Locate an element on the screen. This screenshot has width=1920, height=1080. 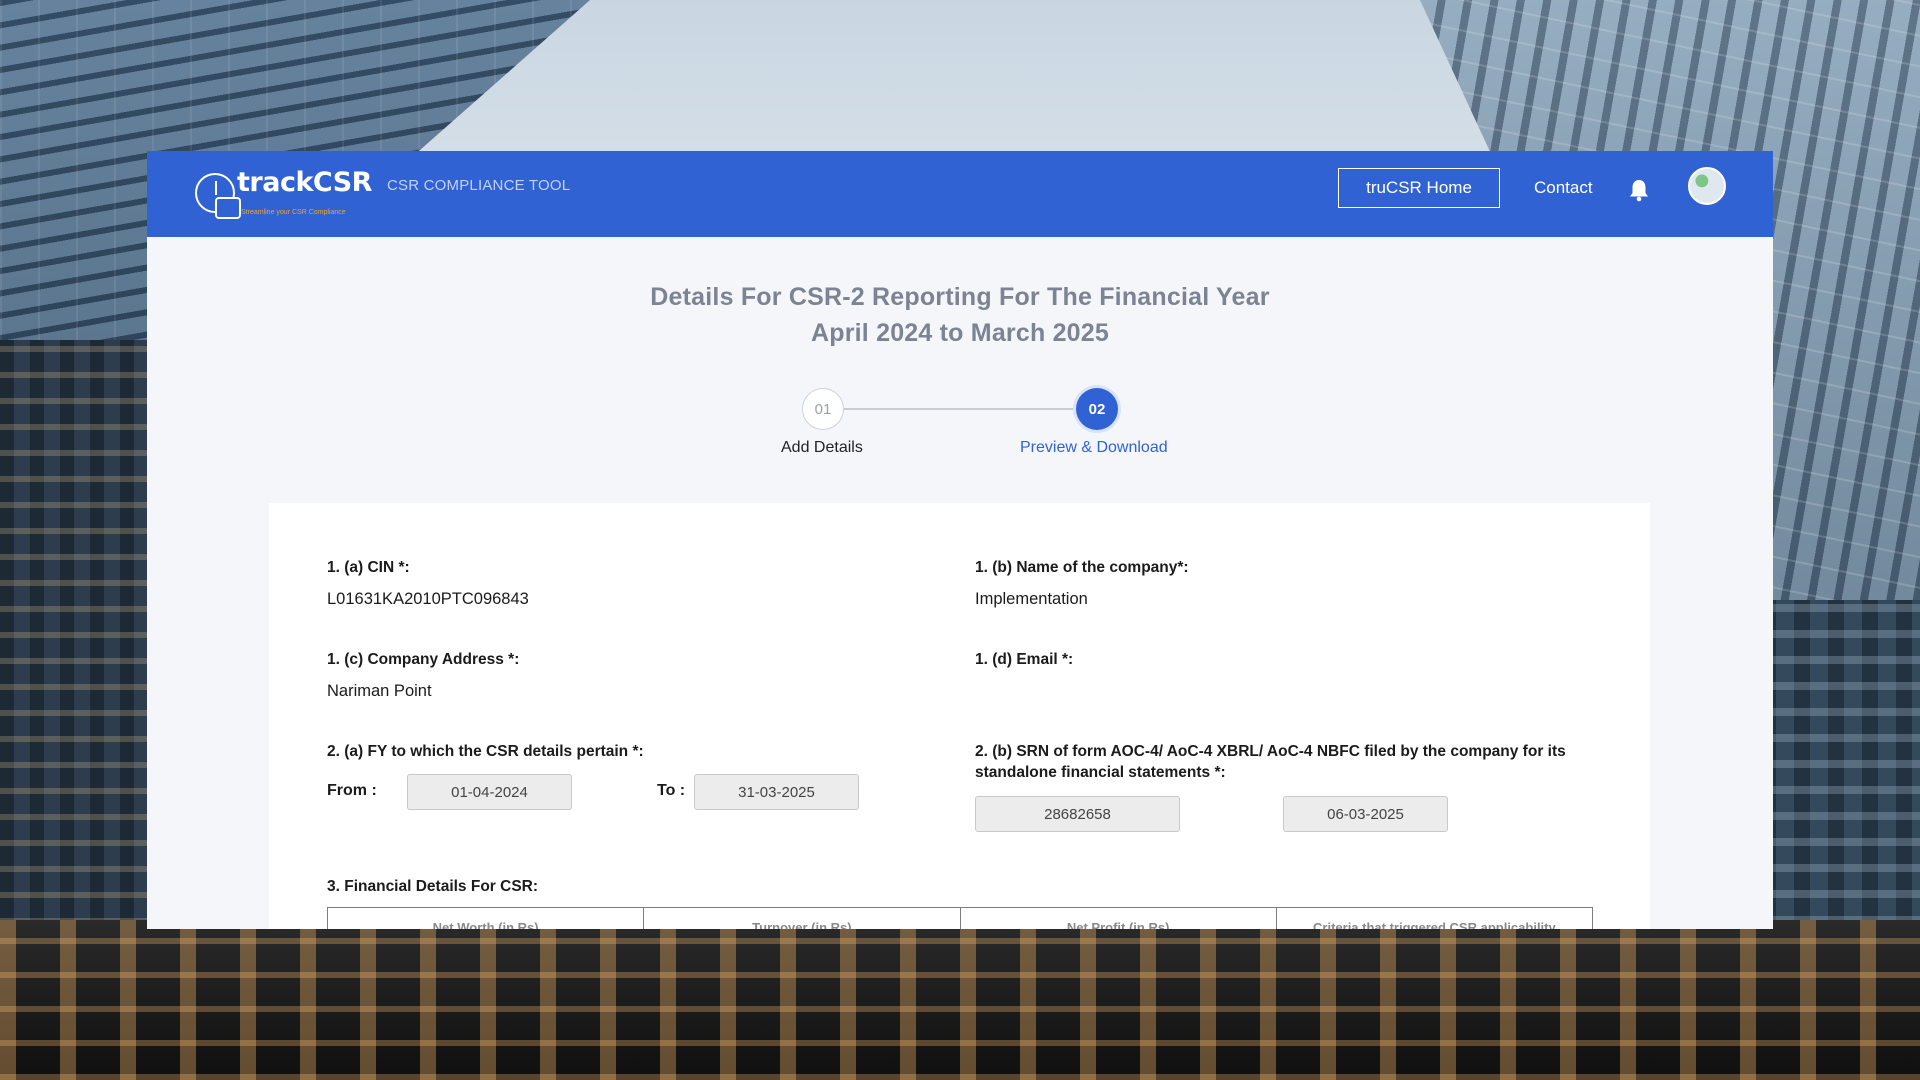
cin-value: L01631KA2010PTC096843 is located at coordinates (428, 599).